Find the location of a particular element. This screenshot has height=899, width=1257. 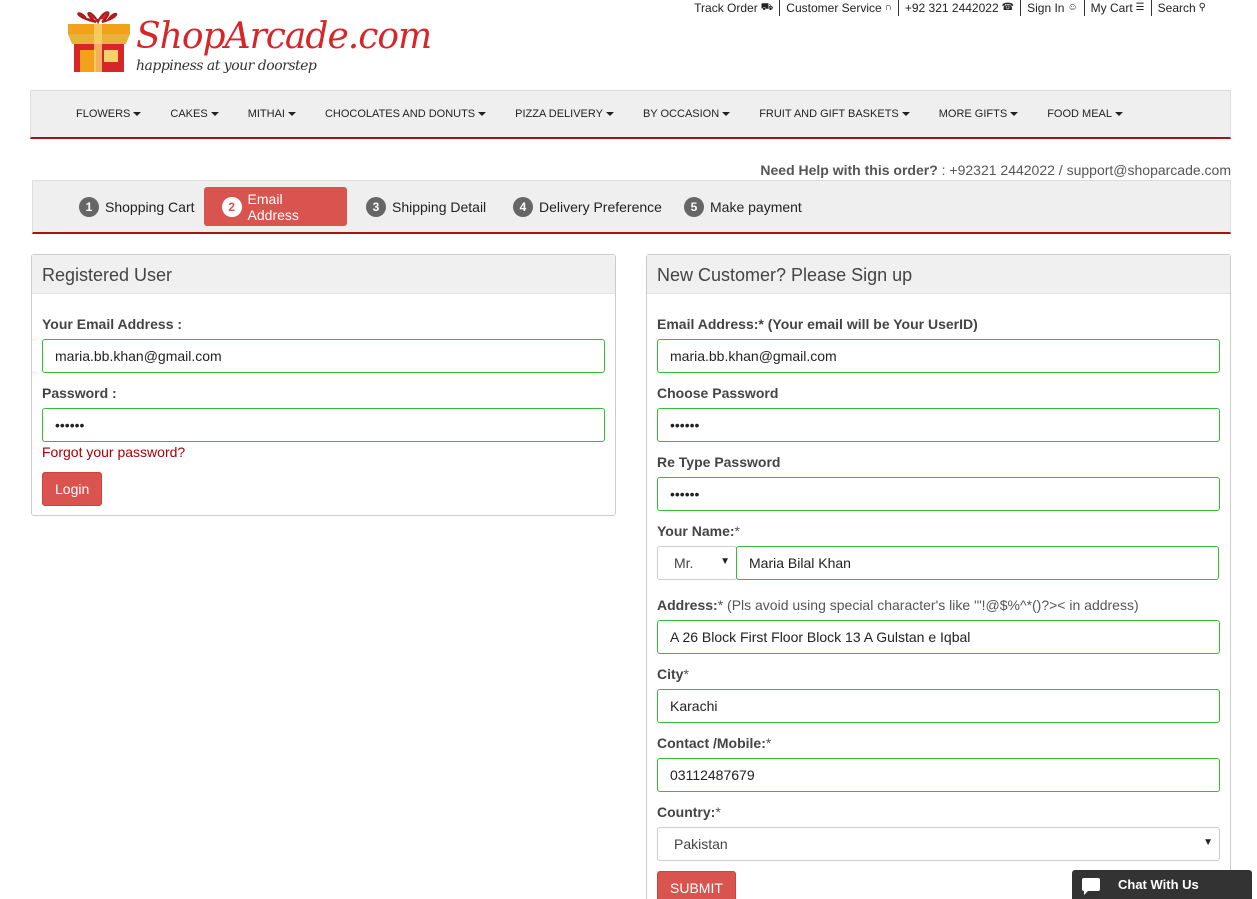

nav-label: FOOD MEAL is located at coordinates (1079, 114).